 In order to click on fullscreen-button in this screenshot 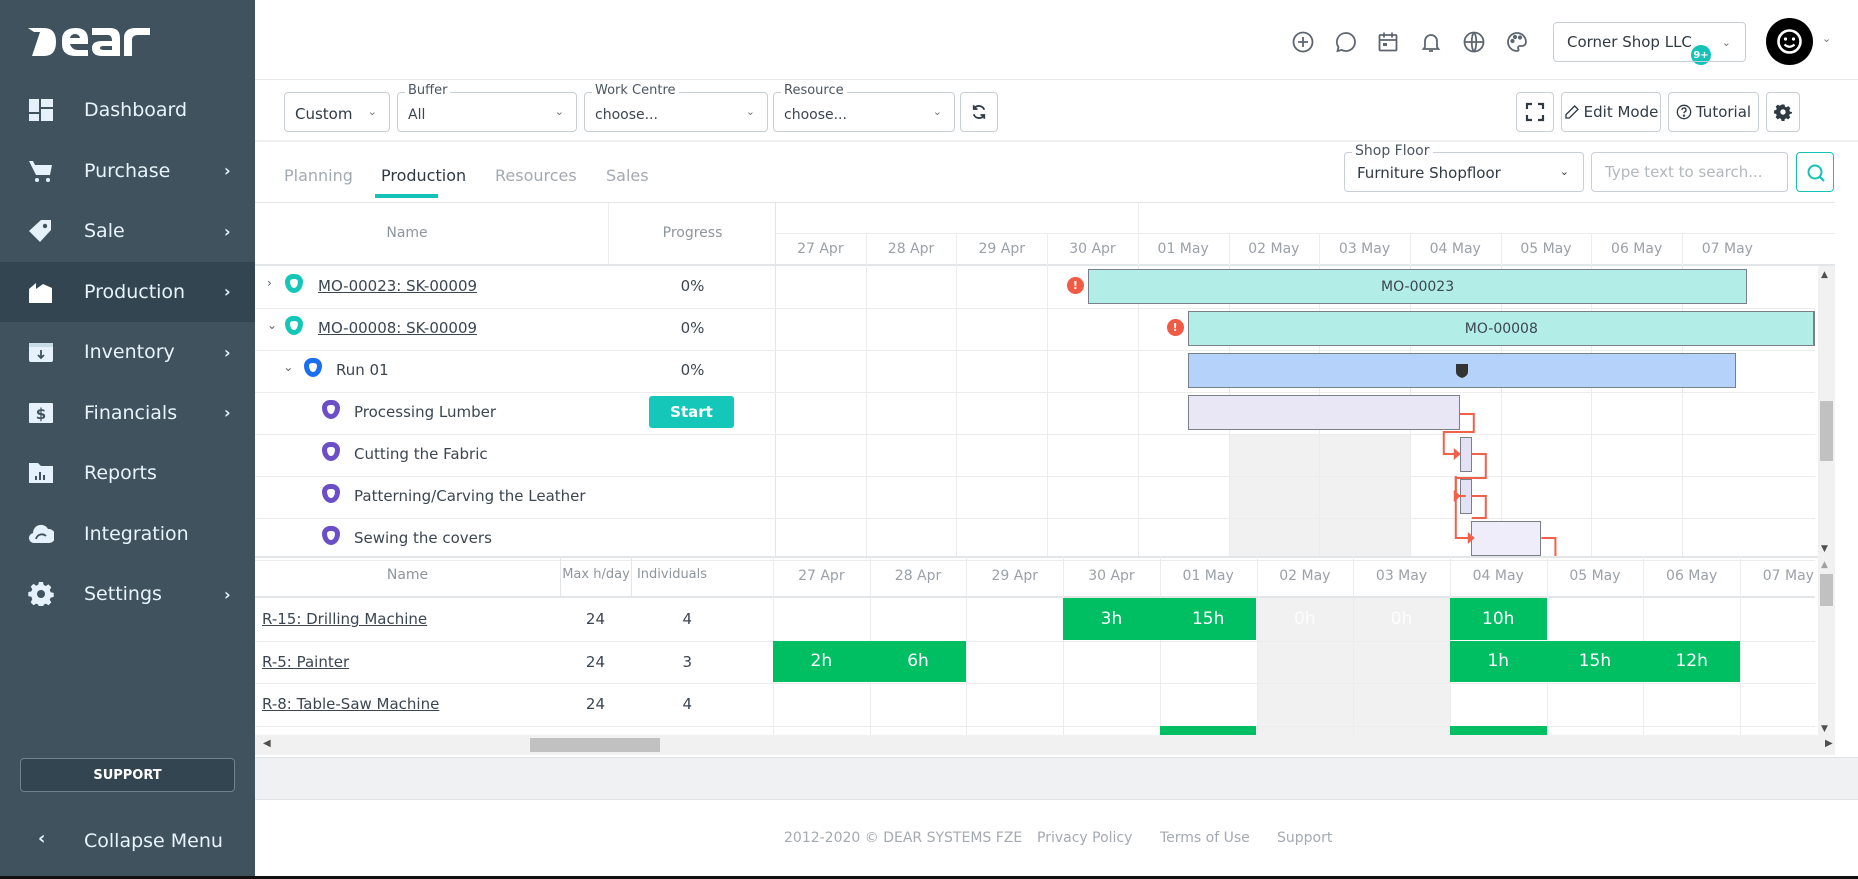, I will do `click(1535, 112)`.